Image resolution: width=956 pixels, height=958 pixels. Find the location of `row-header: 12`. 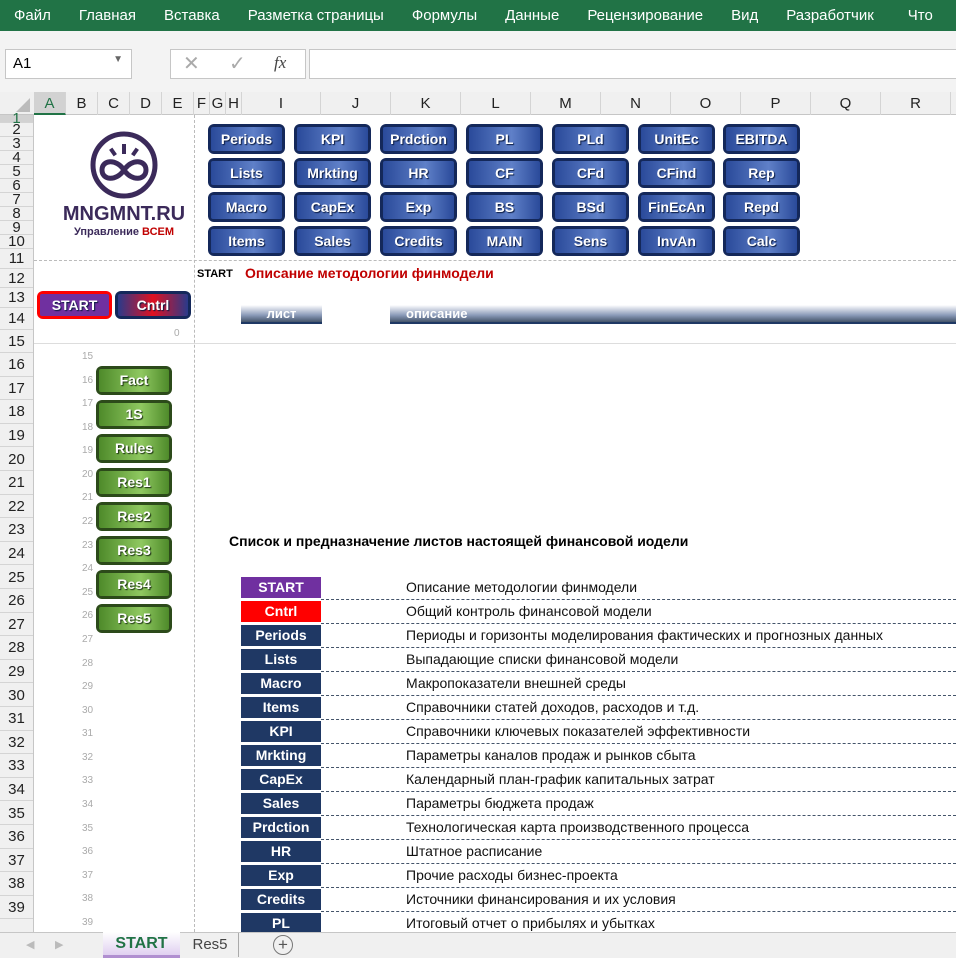

row-header: 12 is located at coordinates (16, 278).